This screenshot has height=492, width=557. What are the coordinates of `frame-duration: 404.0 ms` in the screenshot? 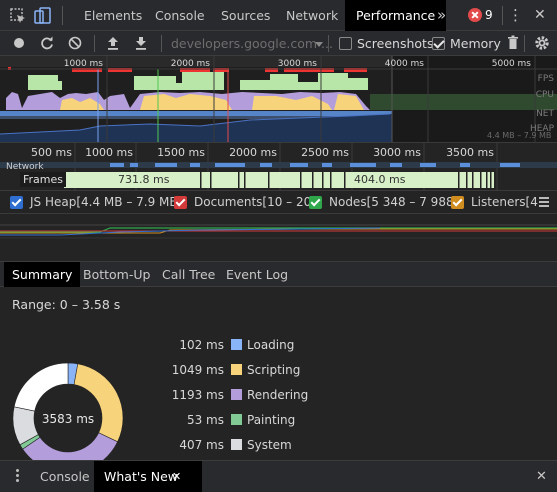 It's located at (379, 179).